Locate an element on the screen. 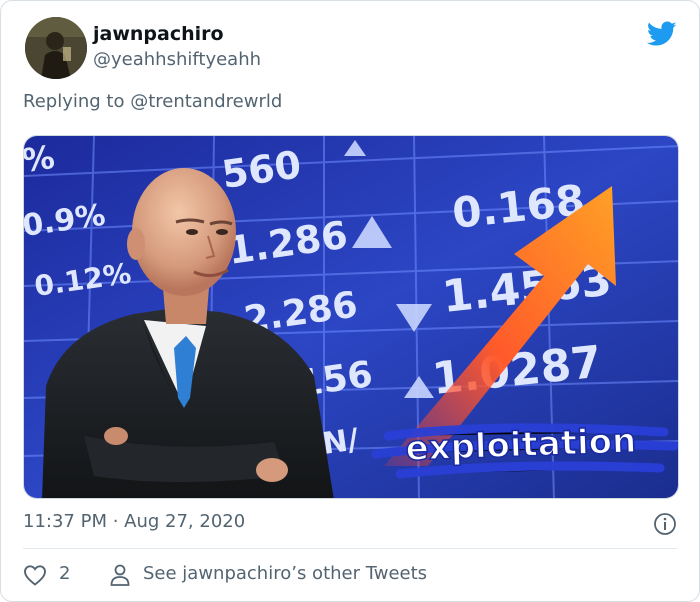  tweet-timestamp: 11:37 PM · Aug 27, 2020 is located at coordinates (134, 521).